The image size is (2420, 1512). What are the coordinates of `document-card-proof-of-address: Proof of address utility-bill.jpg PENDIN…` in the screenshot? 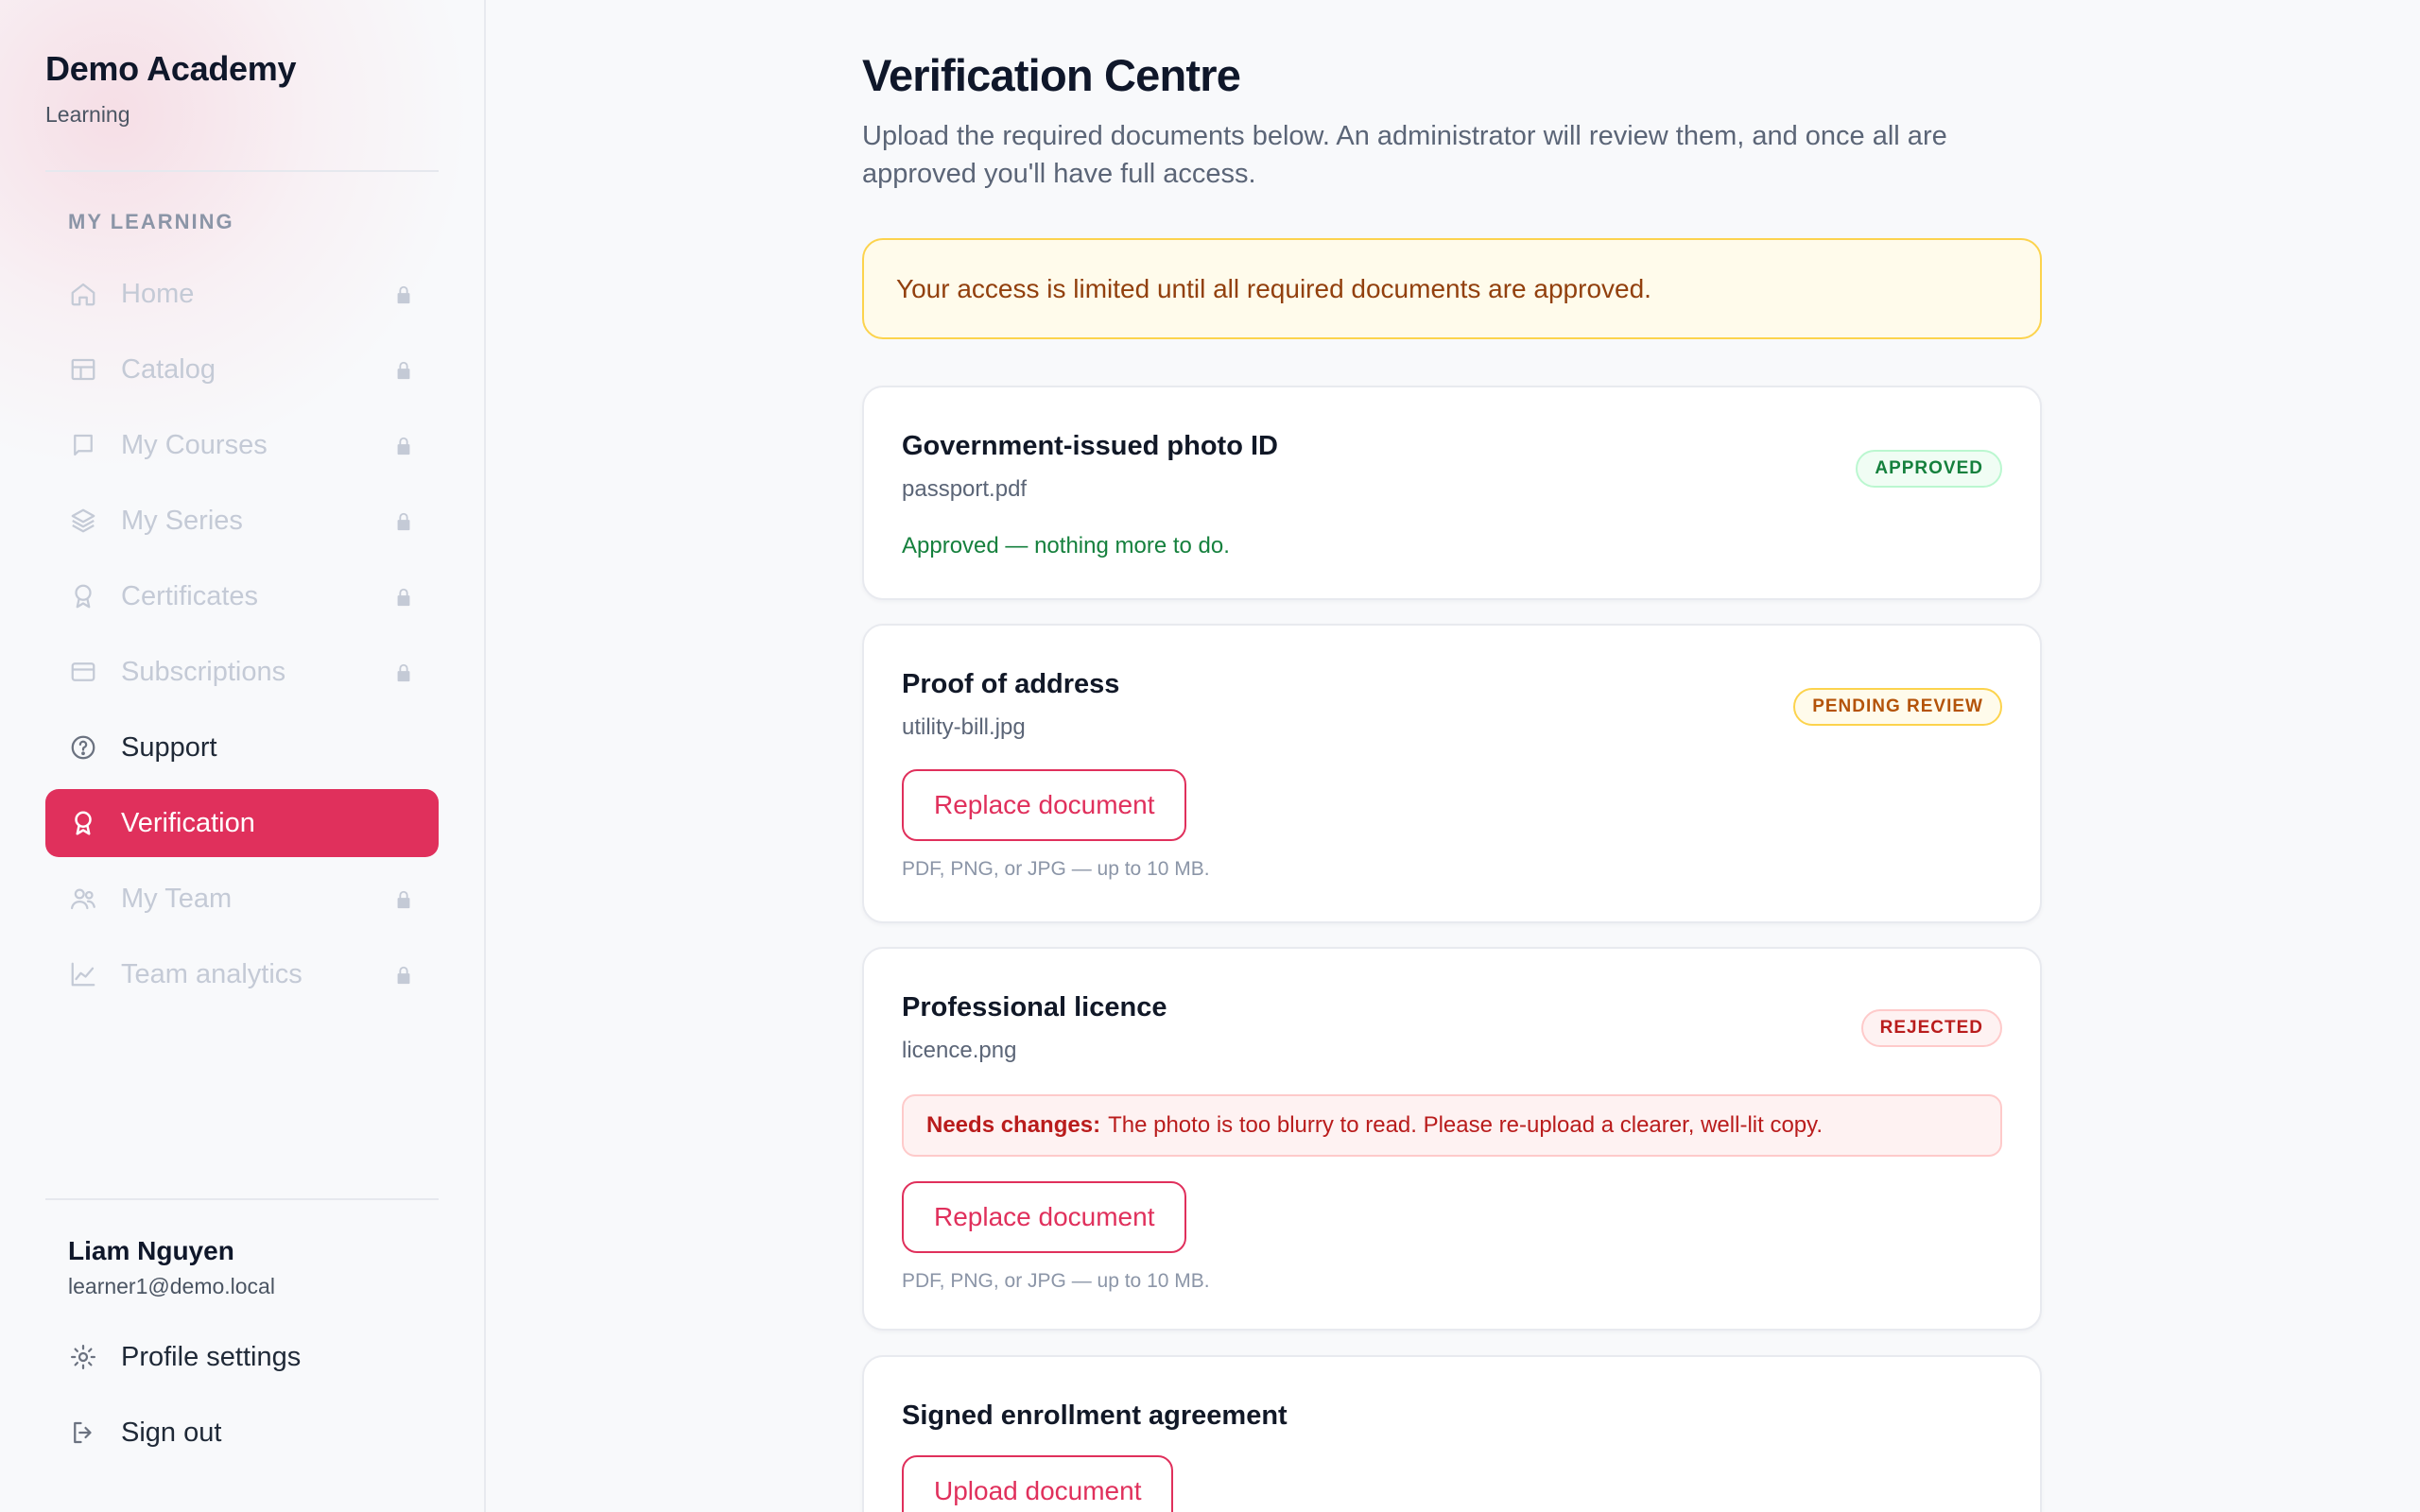 It's located at (1452, 773).